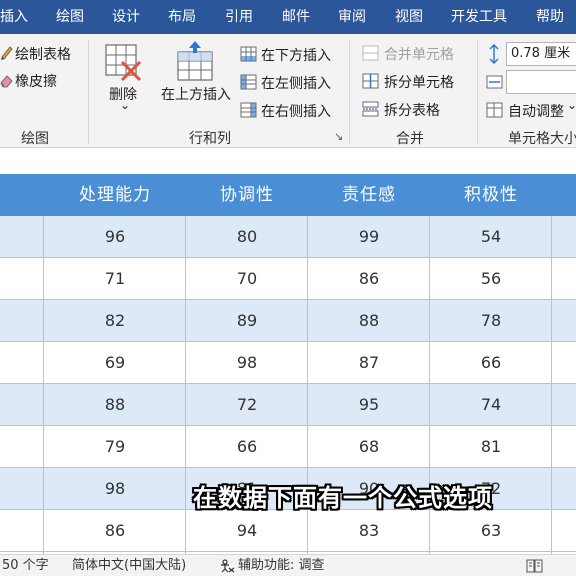 This screenshot has height=576, width=576. Describe the element at coordinates (550, 17) in the screenshot. I see `tab-help: 帮助` at that location.